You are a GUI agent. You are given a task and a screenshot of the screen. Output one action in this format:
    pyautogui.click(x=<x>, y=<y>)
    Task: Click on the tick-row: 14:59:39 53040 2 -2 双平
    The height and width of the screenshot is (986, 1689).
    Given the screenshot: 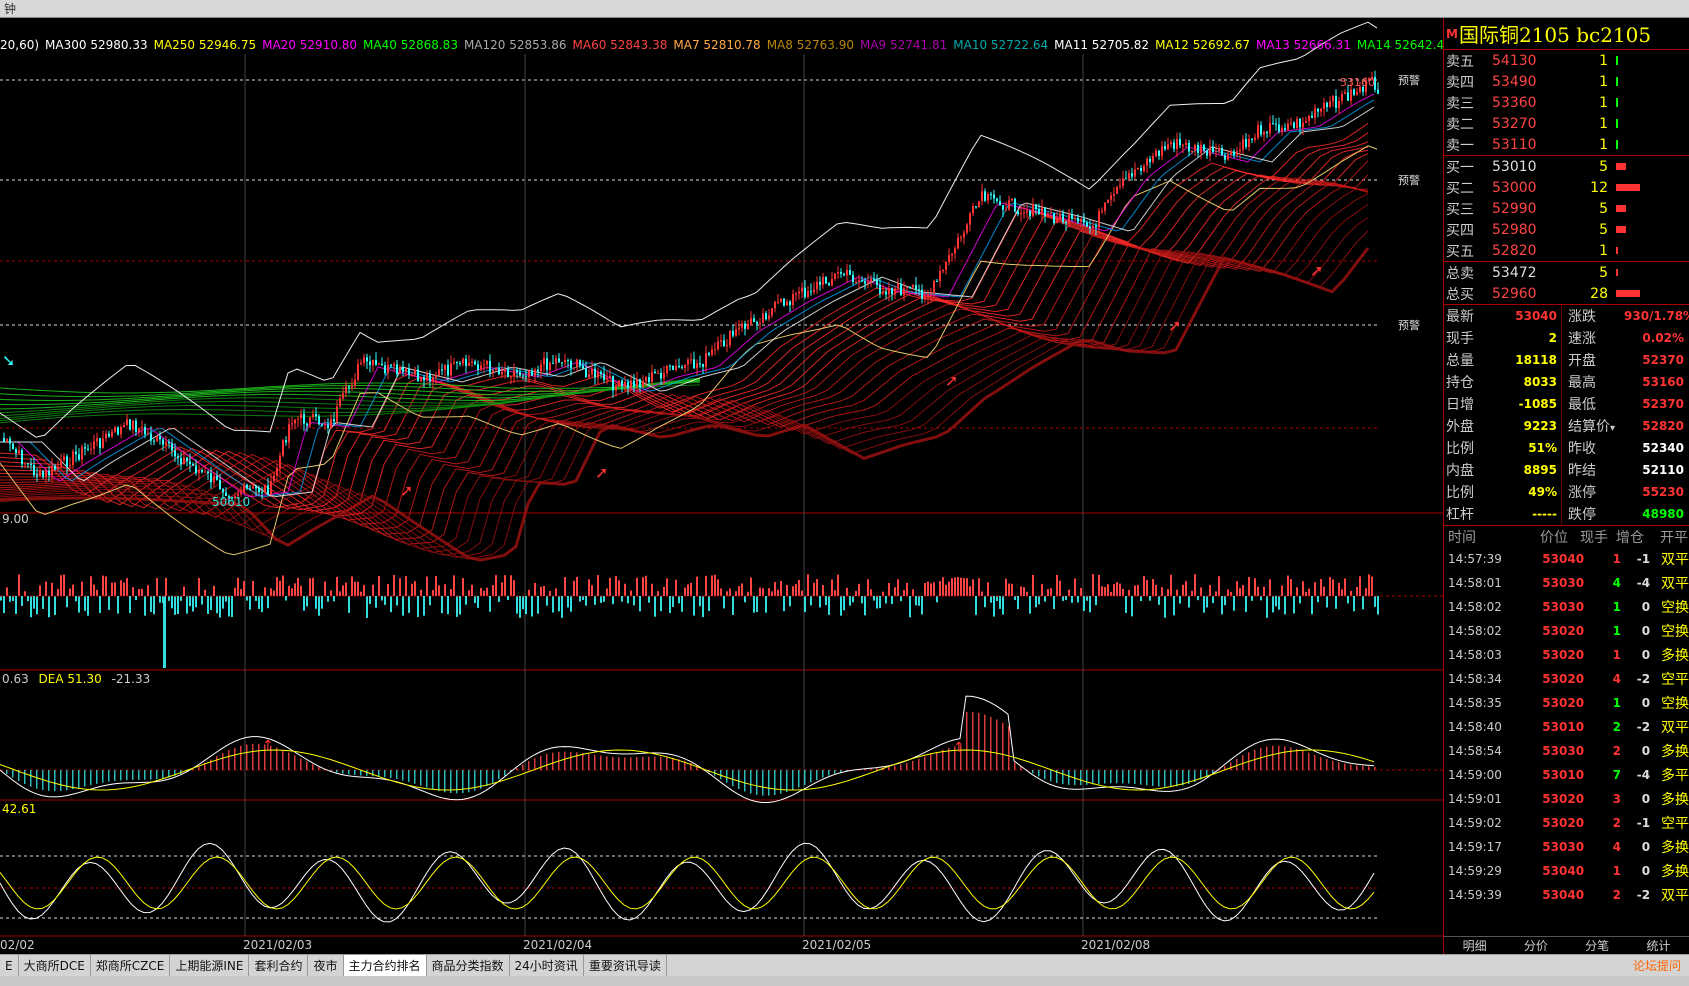 What is the action you would take?
    pyautogui.click(x=1566, y=895)
    